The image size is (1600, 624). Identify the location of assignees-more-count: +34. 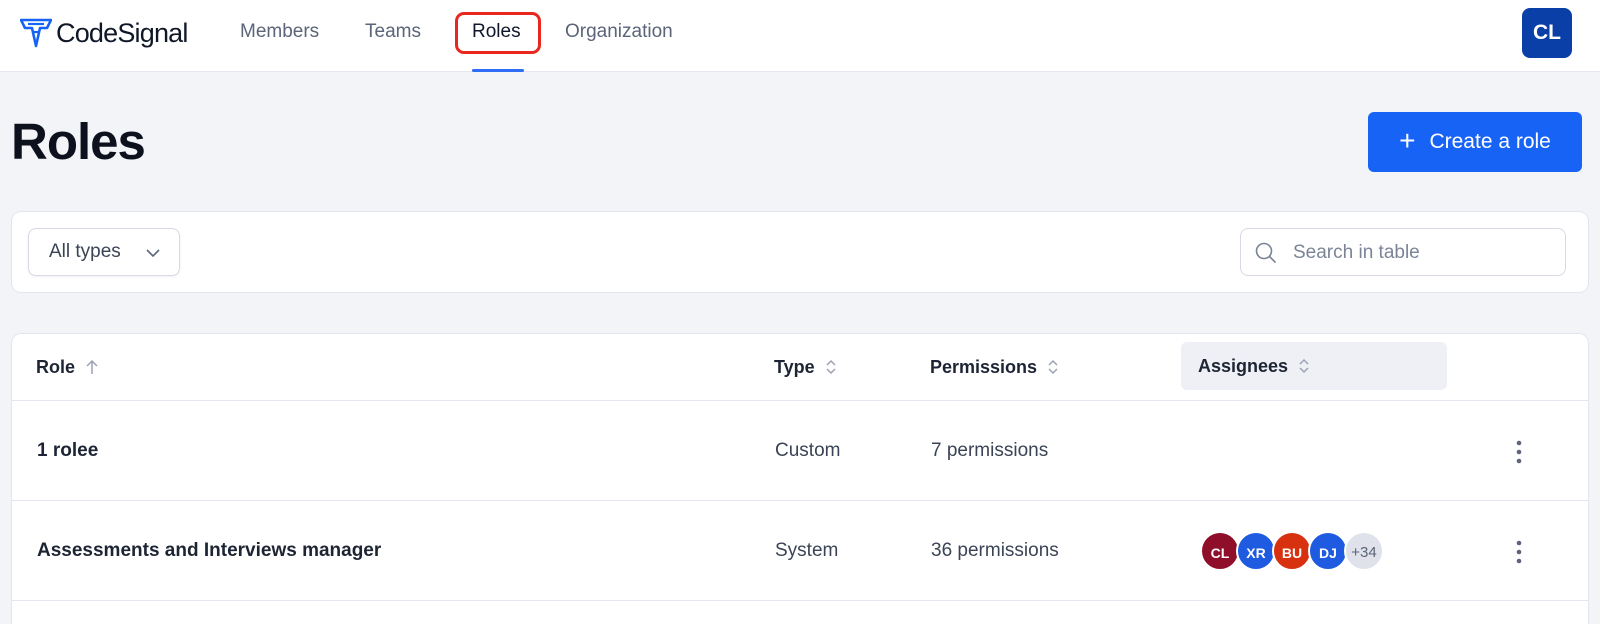
(1364, 551).